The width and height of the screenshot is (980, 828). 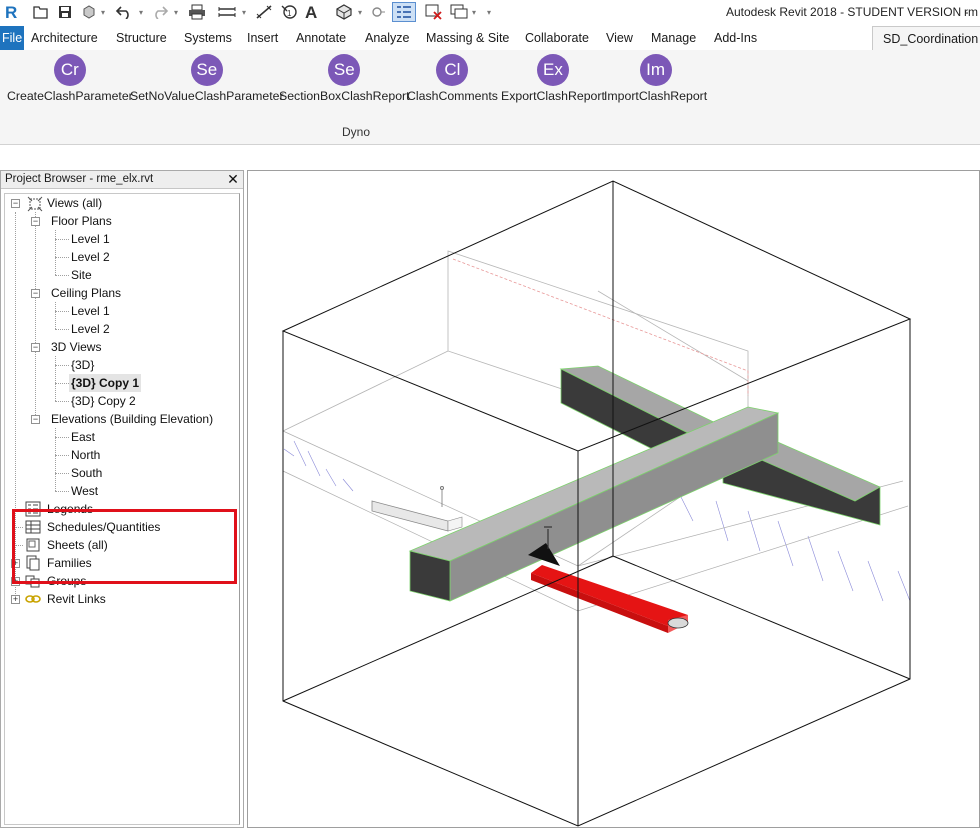 I want to click on tab-view: View, so click(x=619, y=38).